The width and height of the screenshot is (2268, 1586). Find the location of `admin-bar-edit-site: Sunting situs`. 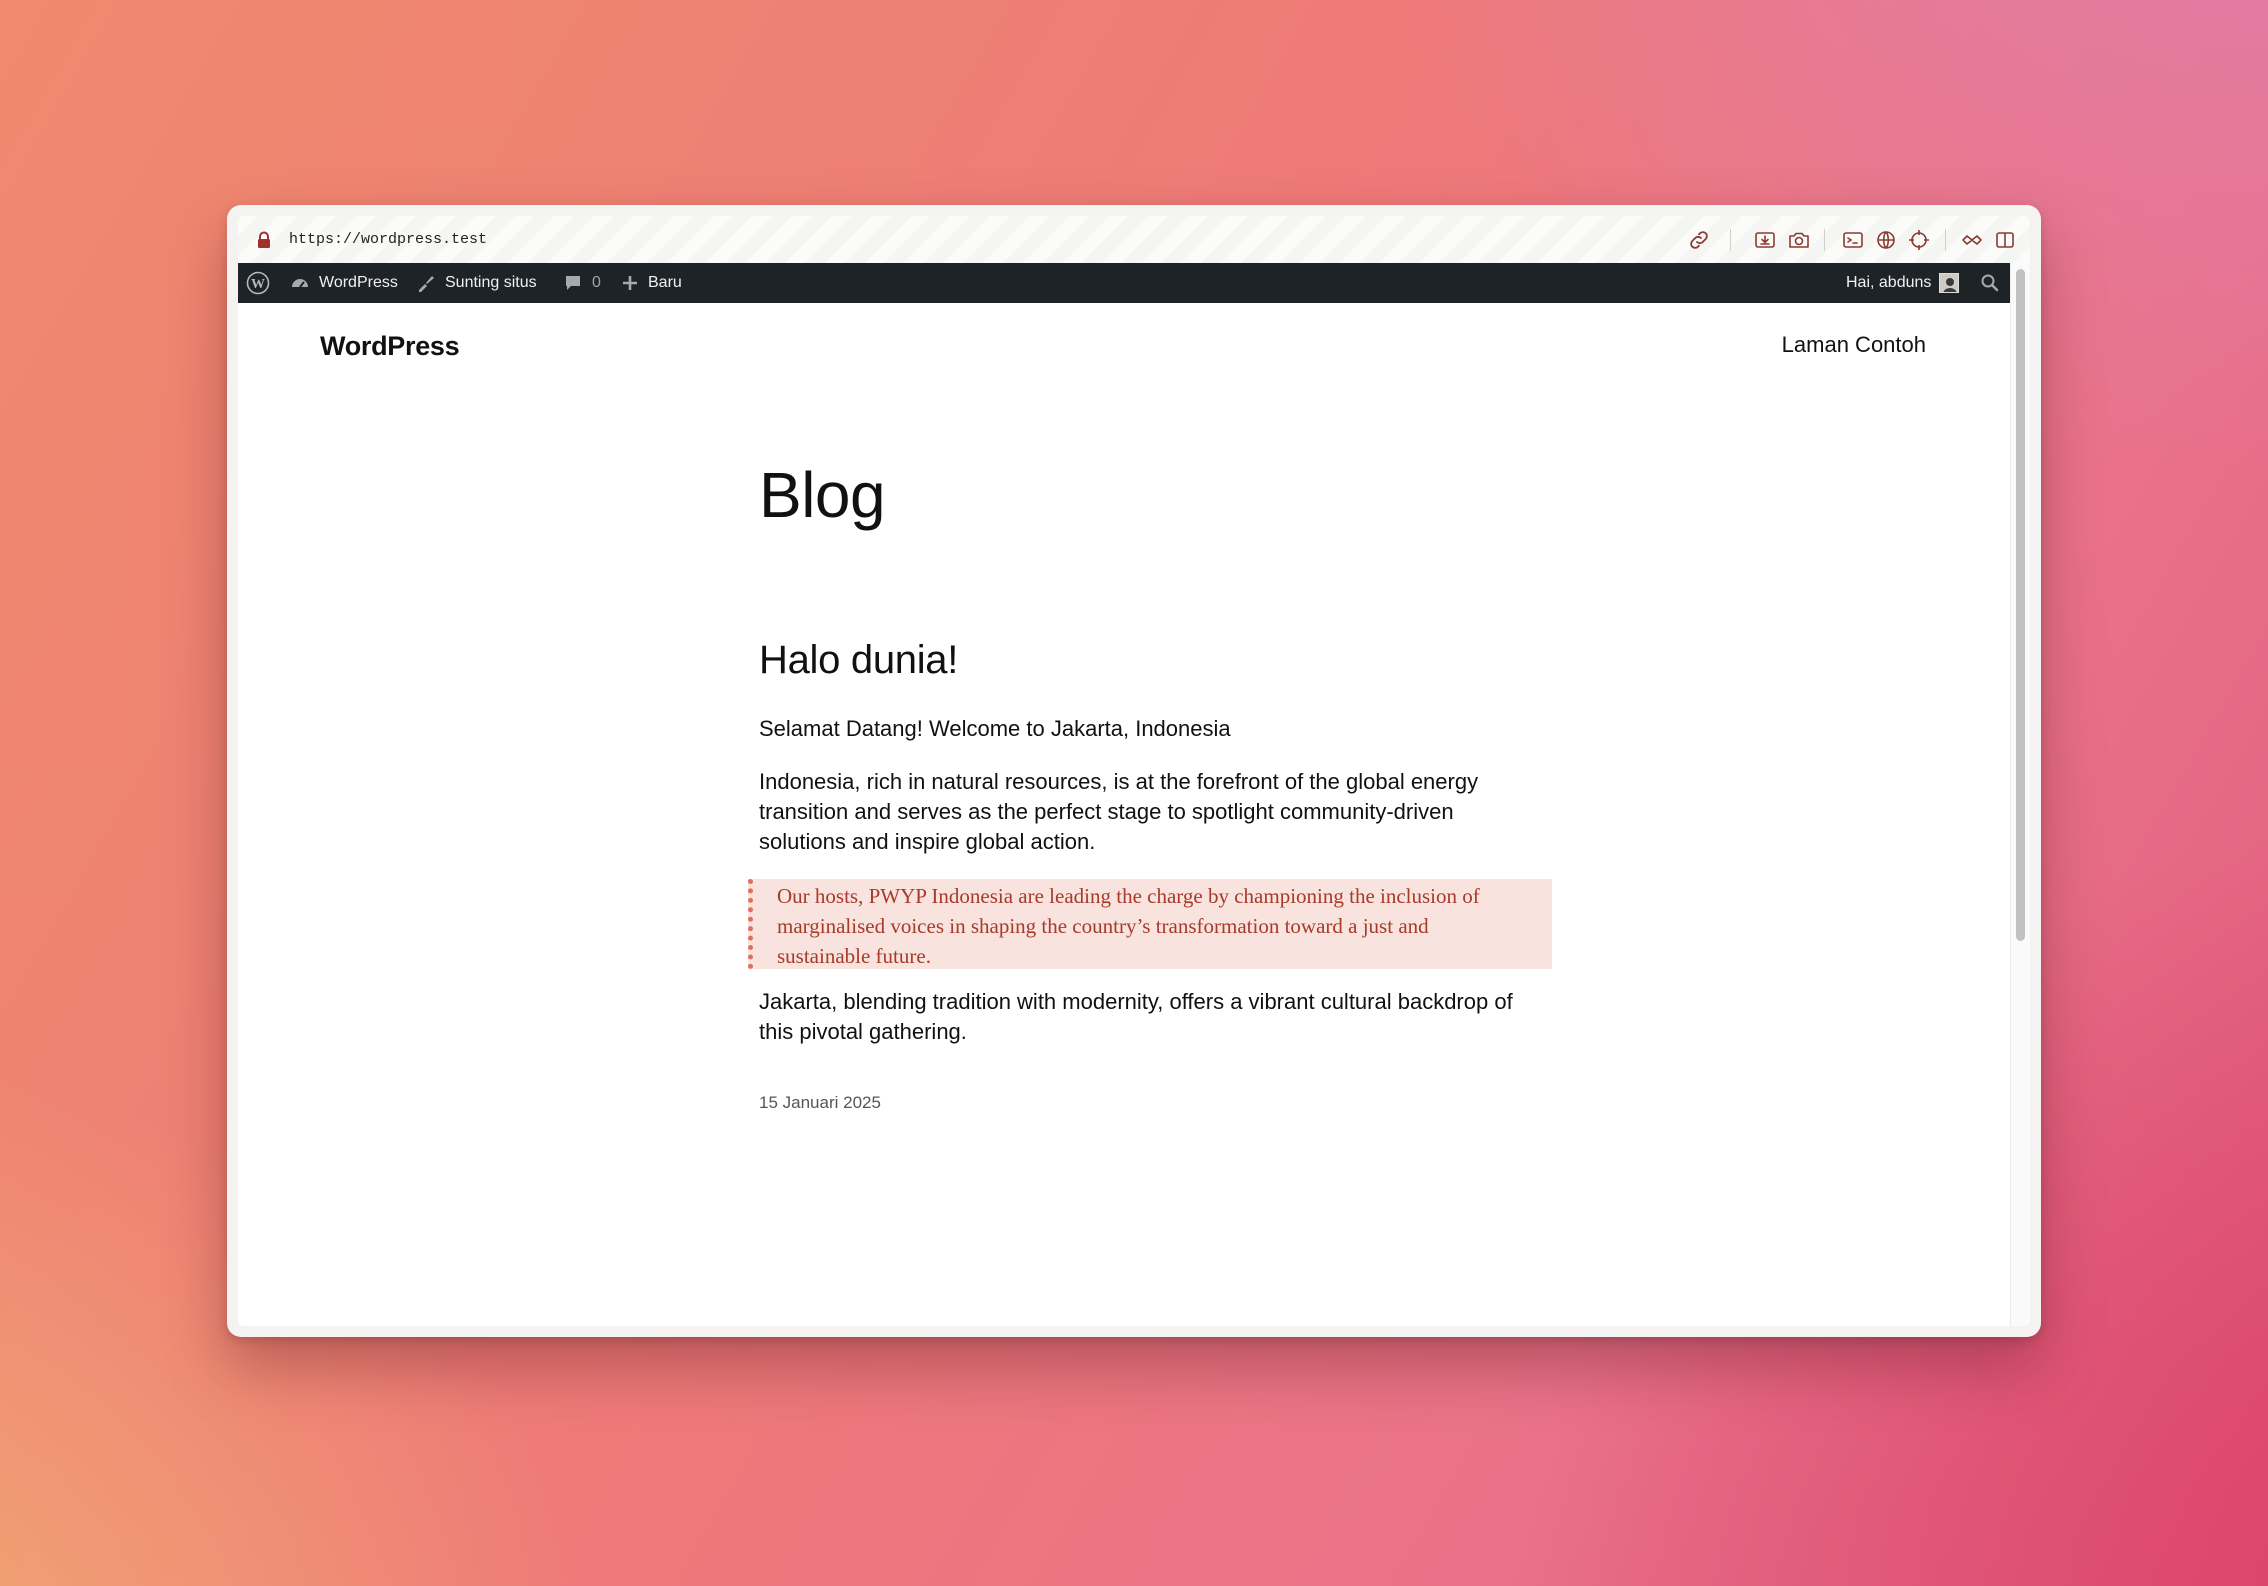

admin-bar-edit-site: Sunting situs is located at coordinates (476, 283).